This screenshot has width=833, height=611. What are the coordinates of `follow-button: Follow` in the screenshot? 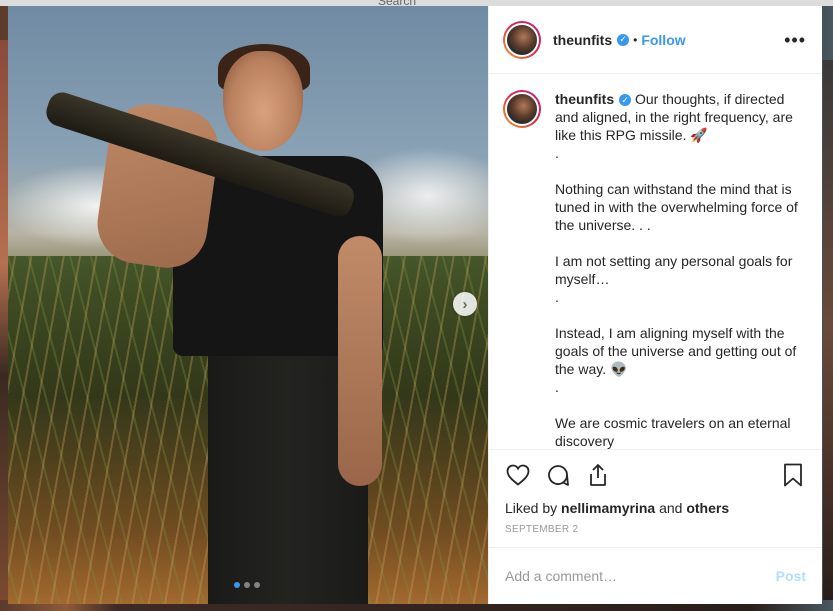 It's located at (663, 40).